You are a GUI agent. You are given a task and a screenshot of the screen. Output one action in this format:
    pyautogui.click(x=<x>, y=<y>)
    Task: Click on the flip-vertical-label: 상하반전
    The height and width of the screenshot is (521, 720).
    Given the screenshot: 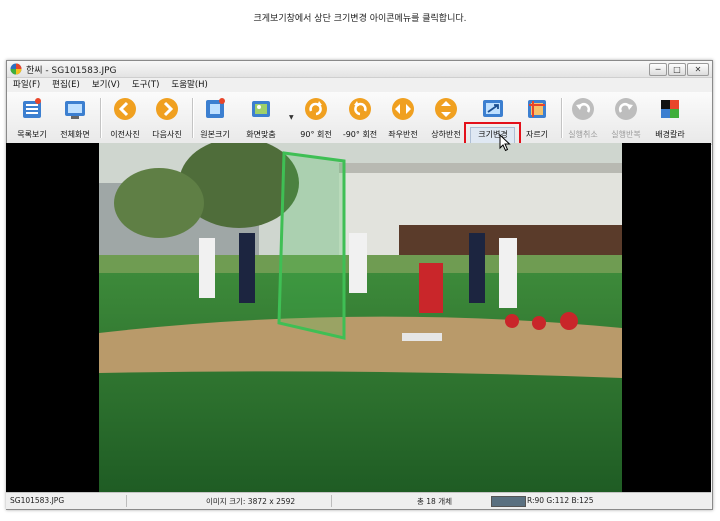 What is the action you would take?
    pyautogui.click(x=446, y=134)
    